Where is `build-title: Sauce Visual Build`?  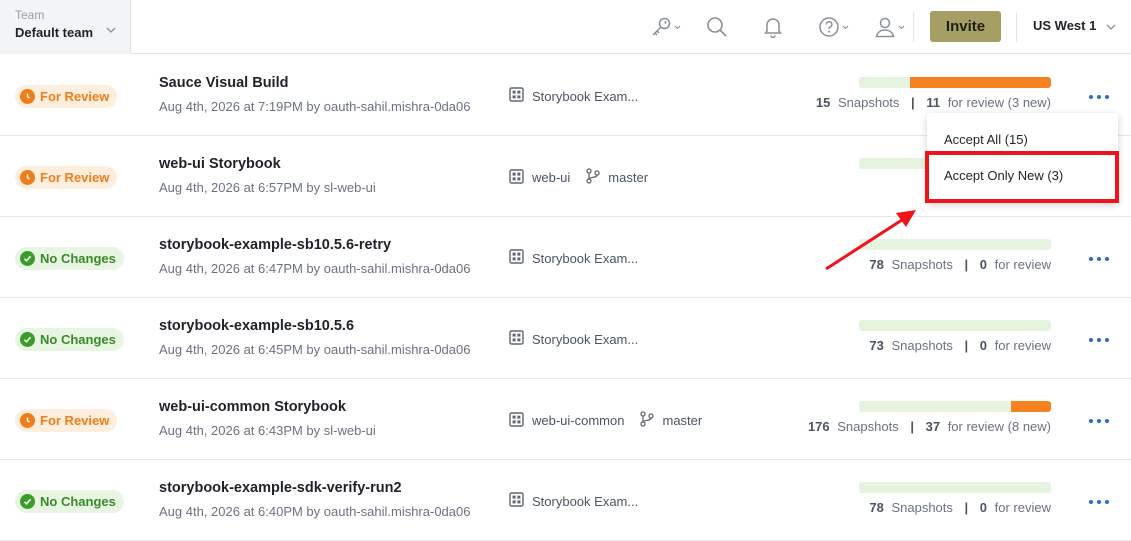
build-title: Sauce Visual Build is located at coordinates (223, 83).